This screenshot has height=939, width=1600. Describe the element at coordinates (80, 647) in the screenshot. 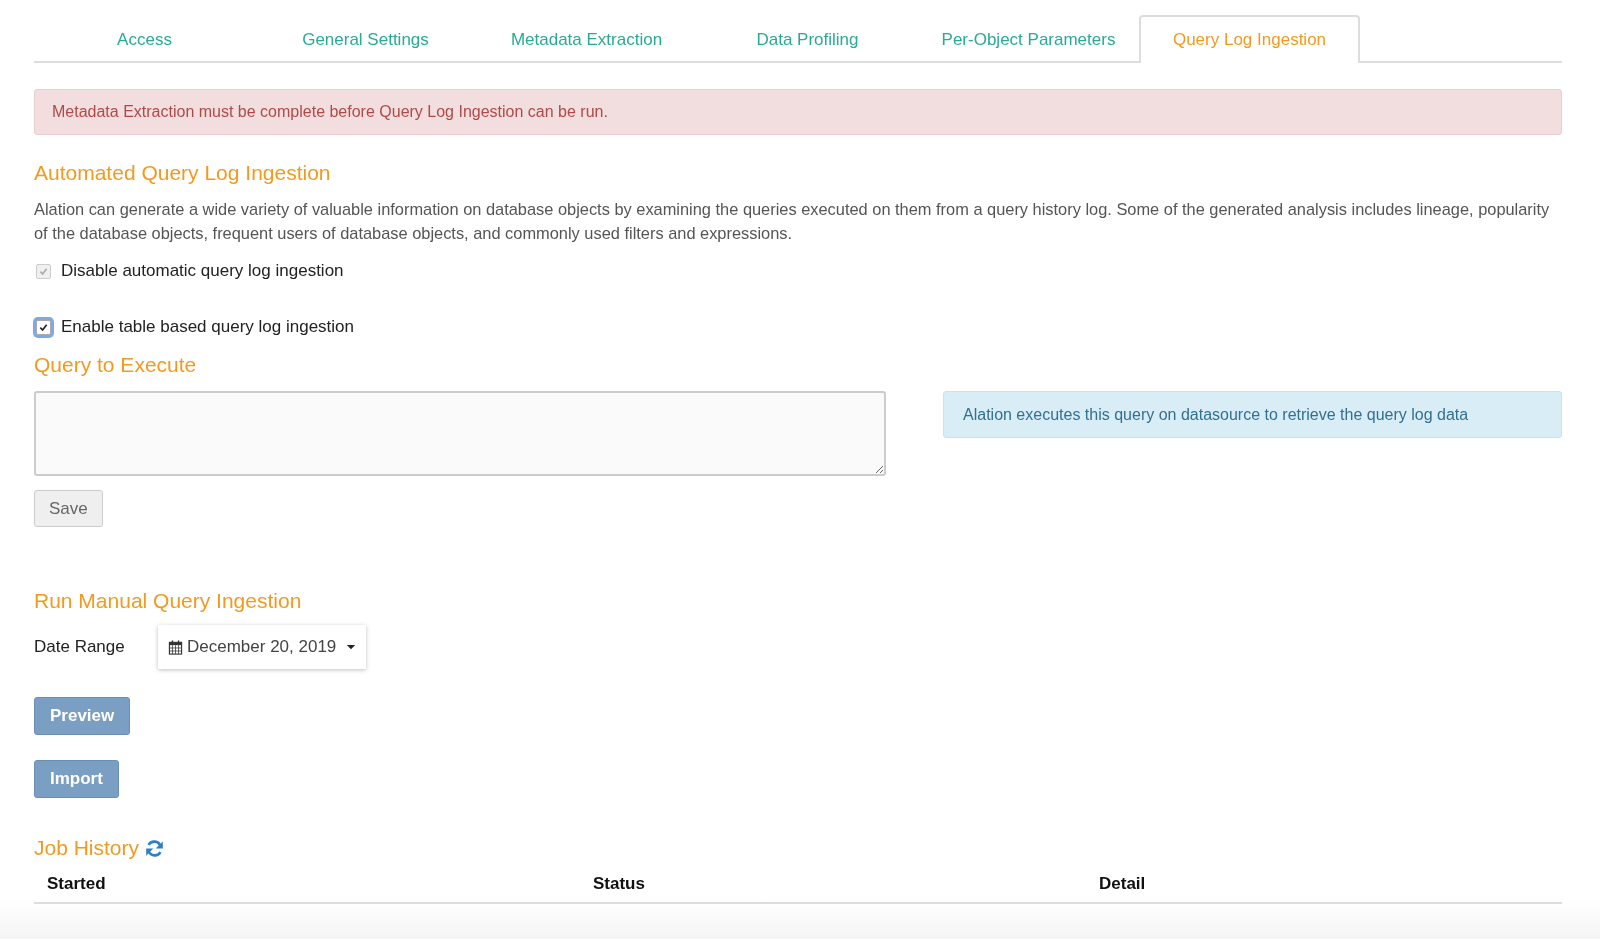

I see `date-range-label: Date Range` at that location.